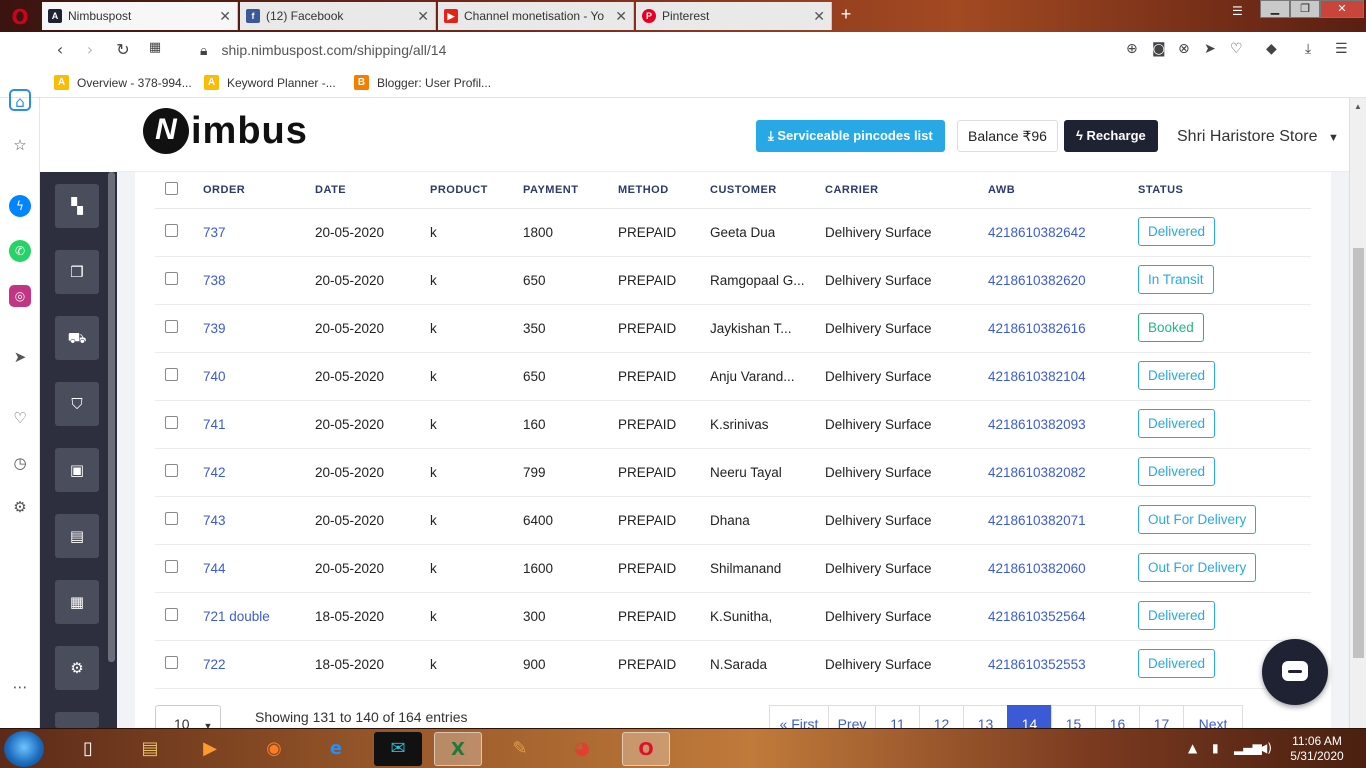 Image resolution: width=1366 pixels, height=768 pixels. What do you see at coordinates (77, 720) in the screenshot?
I see `more-menu-icon` at bounding box center [77, 720].